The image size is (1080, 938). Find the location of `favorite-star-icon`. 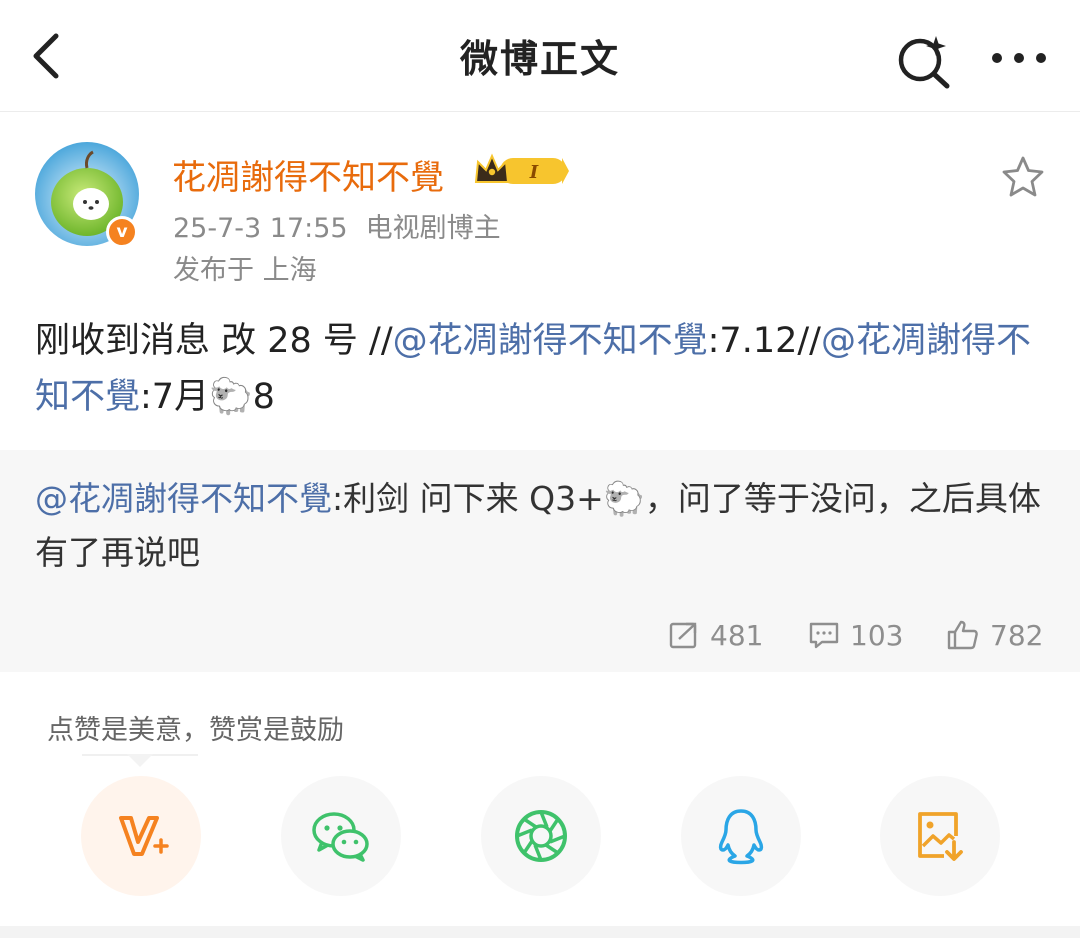

favorite-star-icon is located at coordinates (1023, 177).